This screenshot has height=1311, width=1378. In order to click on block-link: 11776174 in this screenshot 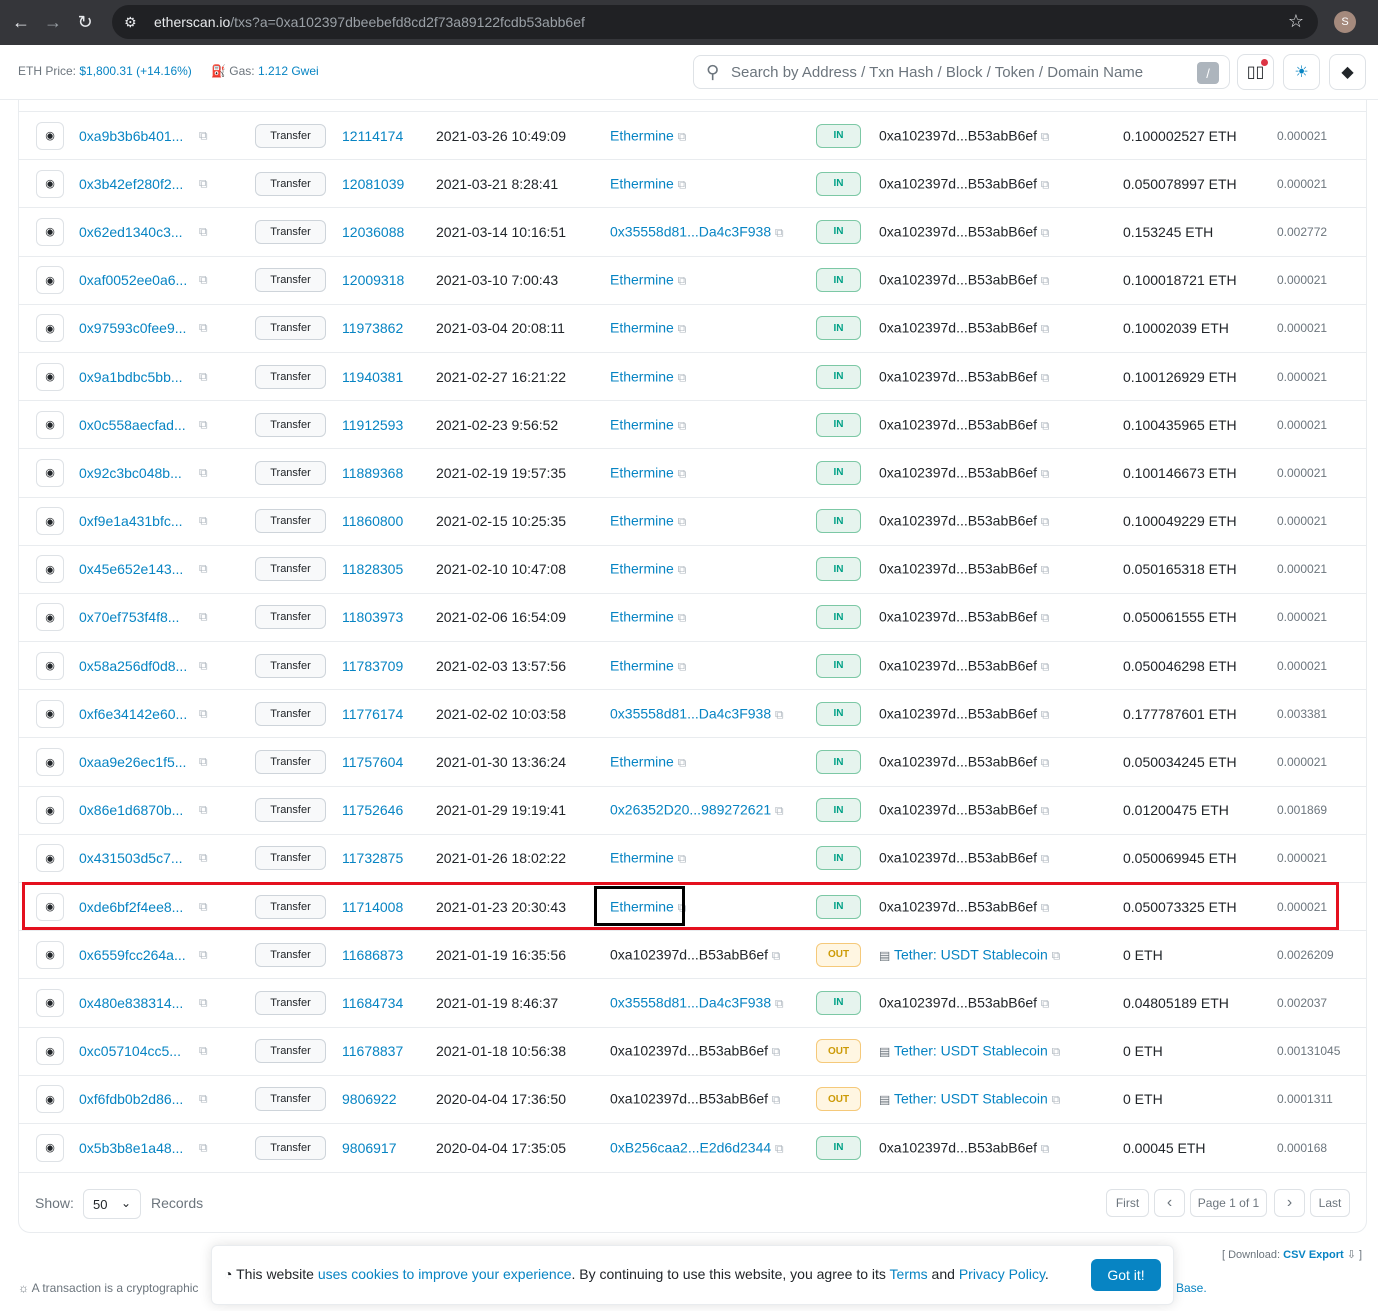, I will do `click(372, 714)`.